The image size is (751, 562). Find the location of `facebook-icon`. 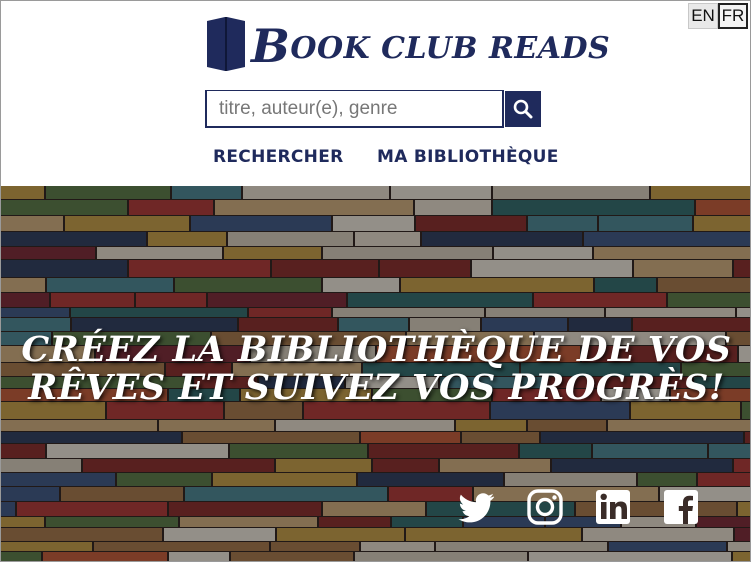

facebook-icon is located at coordinates (681, 507).